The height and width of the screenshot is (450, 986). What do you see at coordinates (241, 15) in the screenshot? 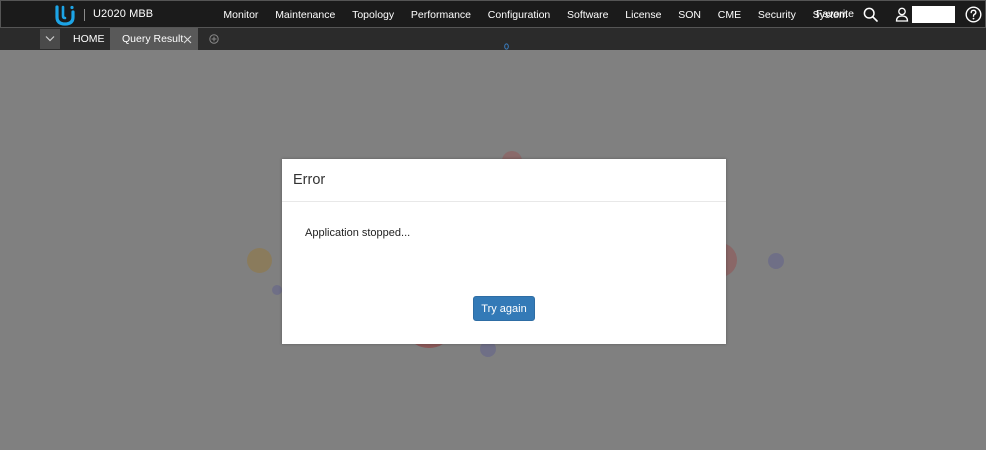
I see `menu-monitor: Monitor` at bounding box center [241, 15].